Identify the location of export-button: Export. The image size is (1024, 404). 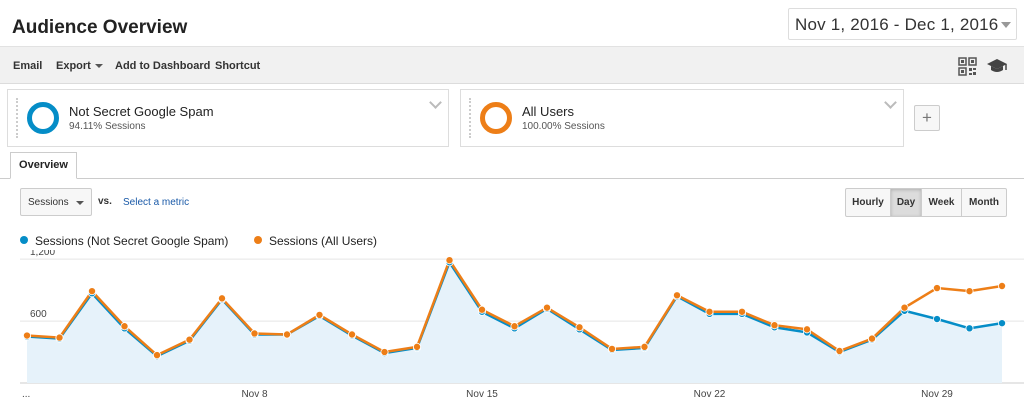
(79, 66).